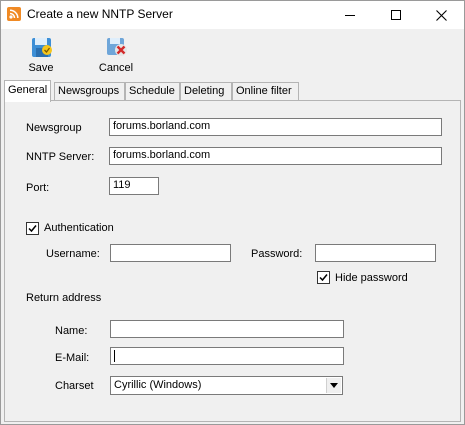 The width and height of the screenshot is (465, 425). I want to click on maximize-icon, so click(395, 15).